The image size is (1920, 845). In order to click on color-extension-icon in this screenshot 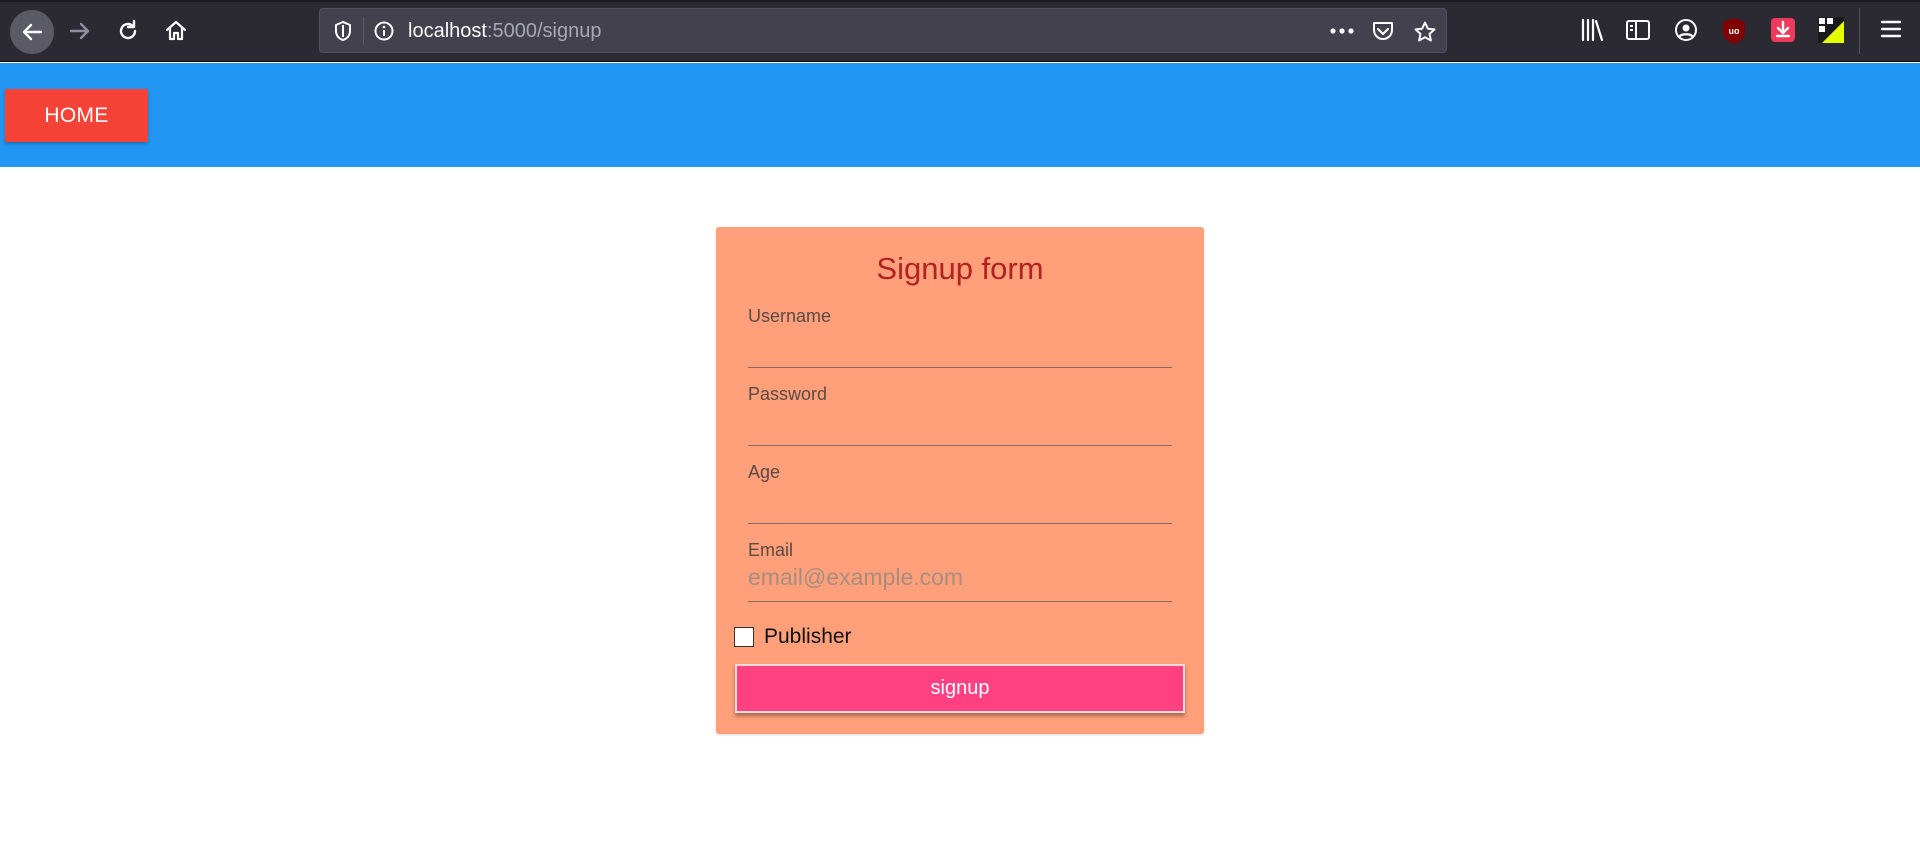, I will do `click(1831, 30)`.